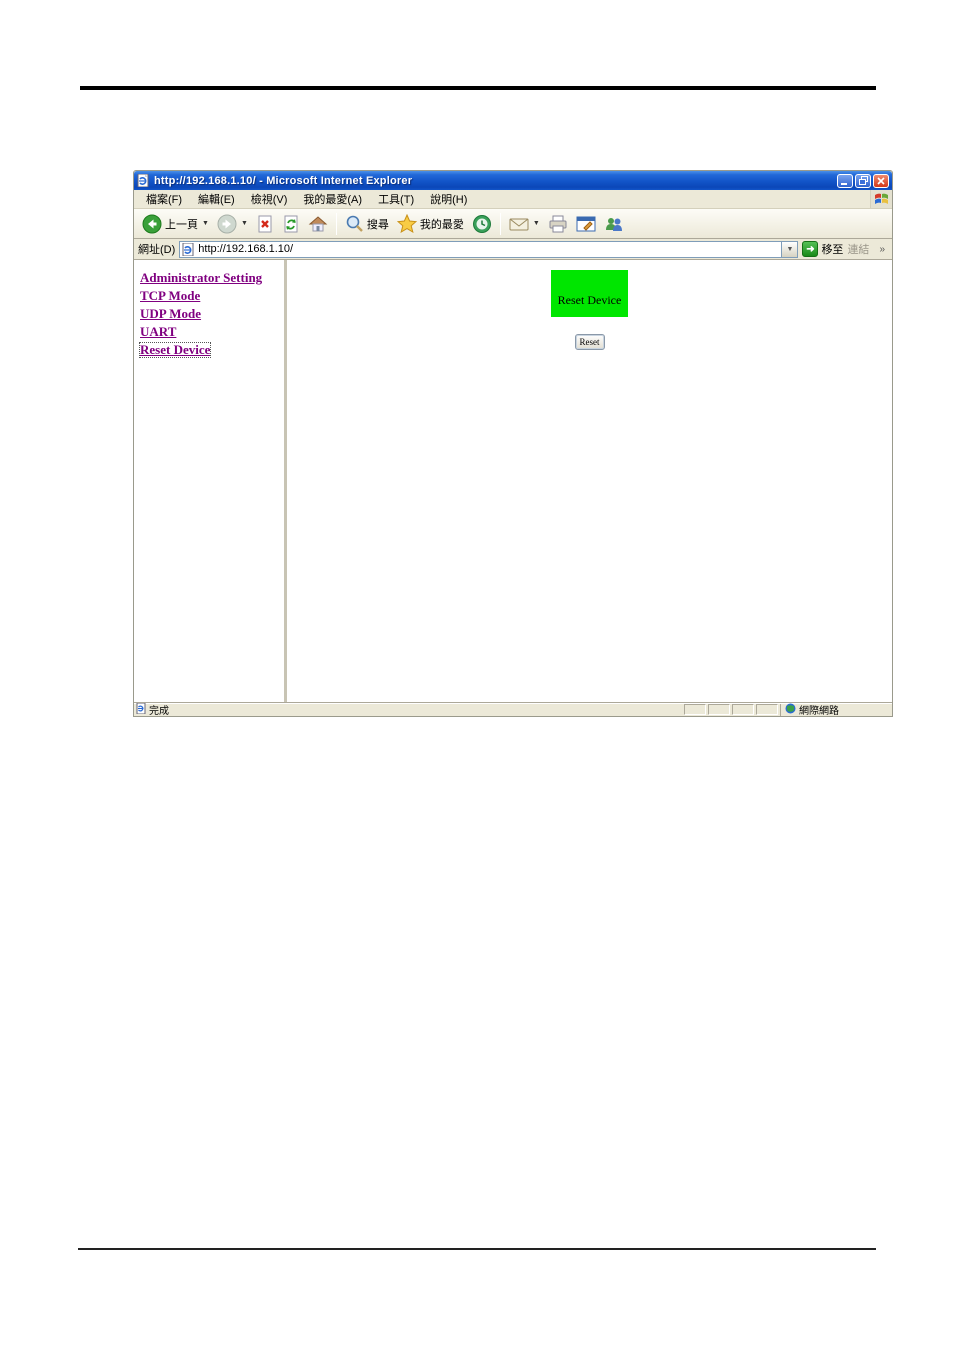 The width and height of the screenshot is (955, 1350). I want to click on go-button: ➜ 移至, so click(822, 249).